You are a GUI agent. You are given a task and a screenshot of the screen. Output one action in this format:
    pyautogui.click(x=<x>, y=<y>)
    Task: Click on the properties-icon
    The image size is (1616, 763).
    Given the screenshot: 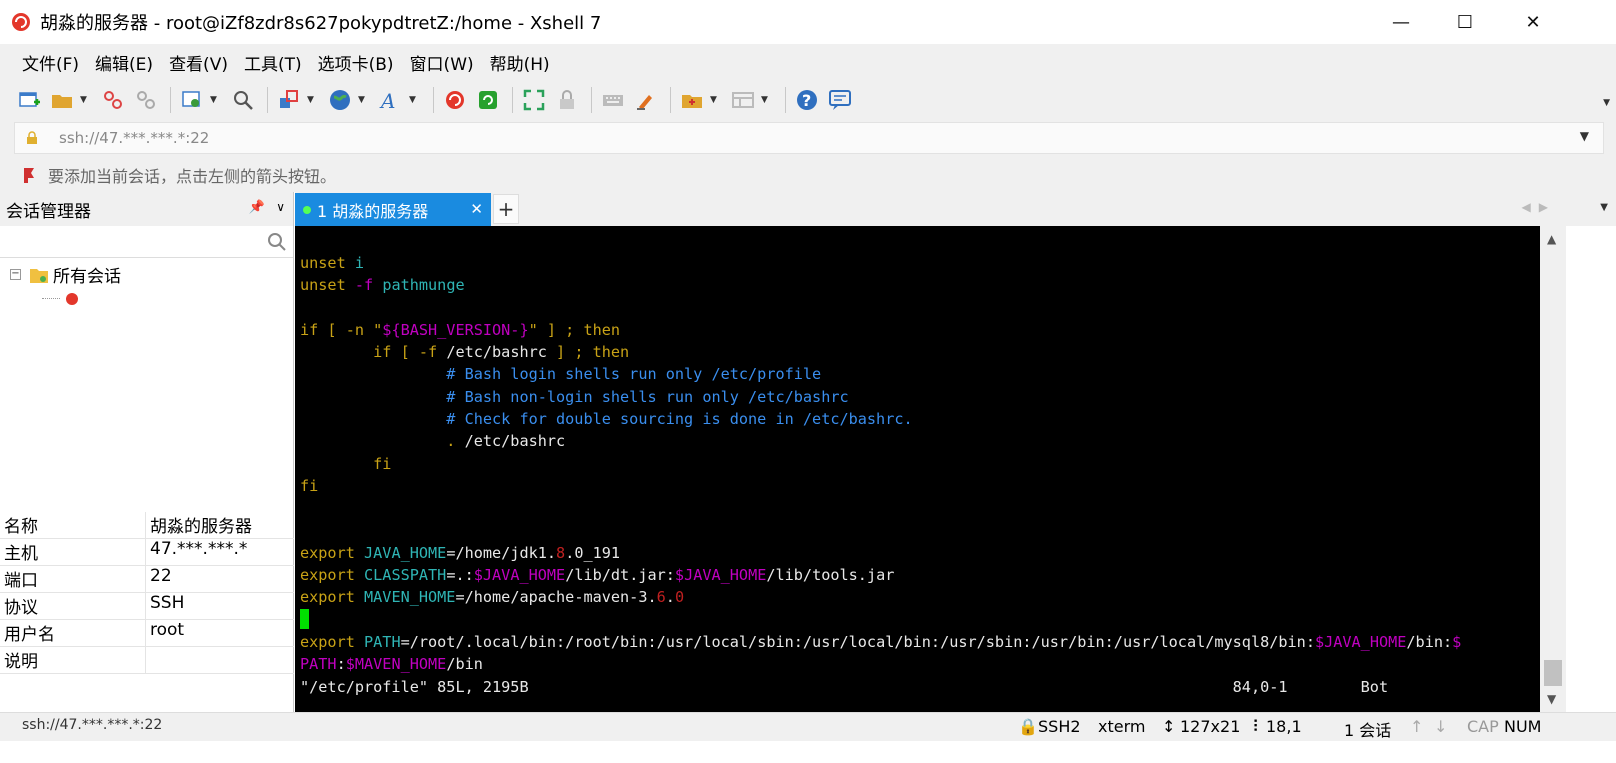 What is the action you would take?
    pyautogui.click(x=192, y=100)
    